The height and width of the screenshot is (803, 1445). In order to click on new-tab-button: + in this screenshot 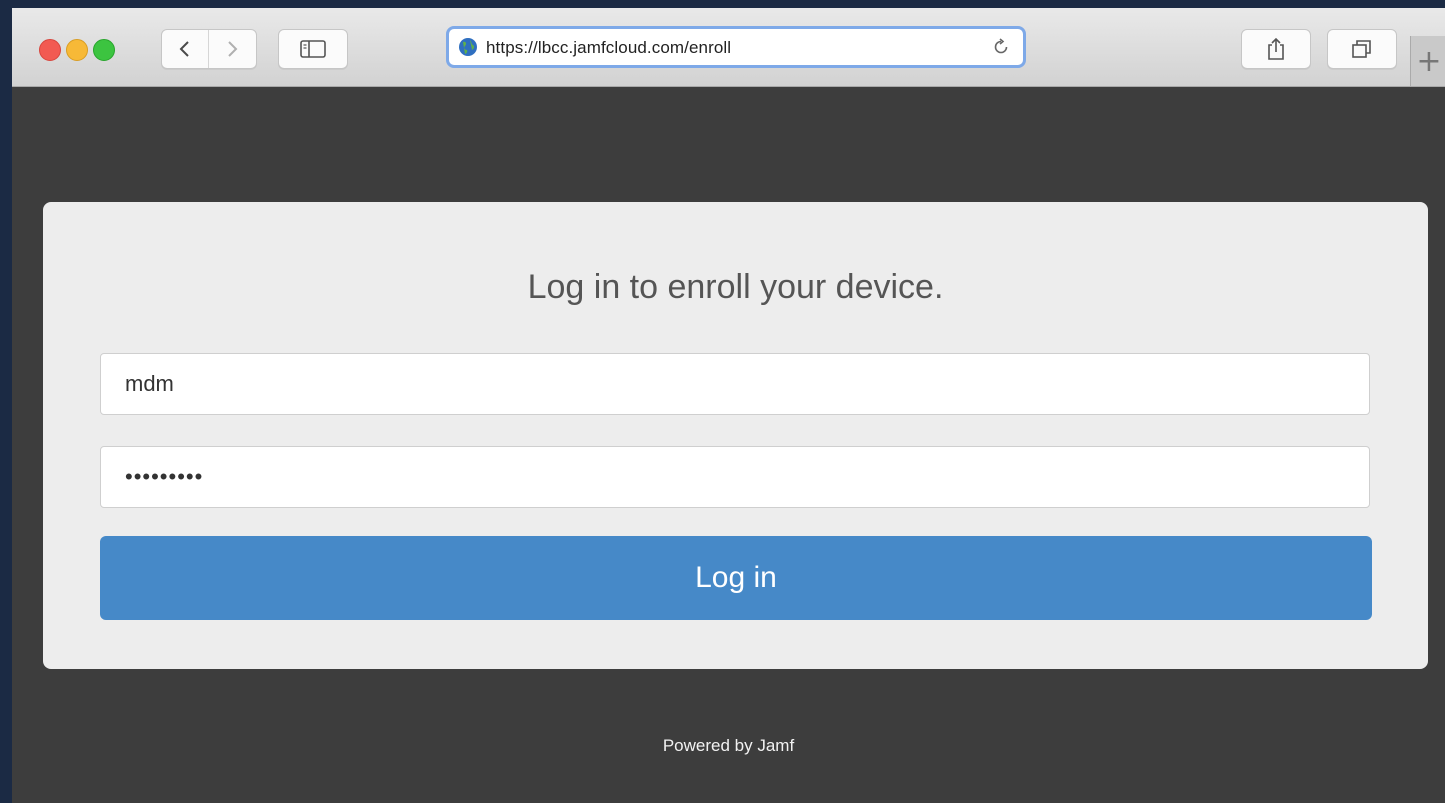, I will do `click(1427, 61)`.